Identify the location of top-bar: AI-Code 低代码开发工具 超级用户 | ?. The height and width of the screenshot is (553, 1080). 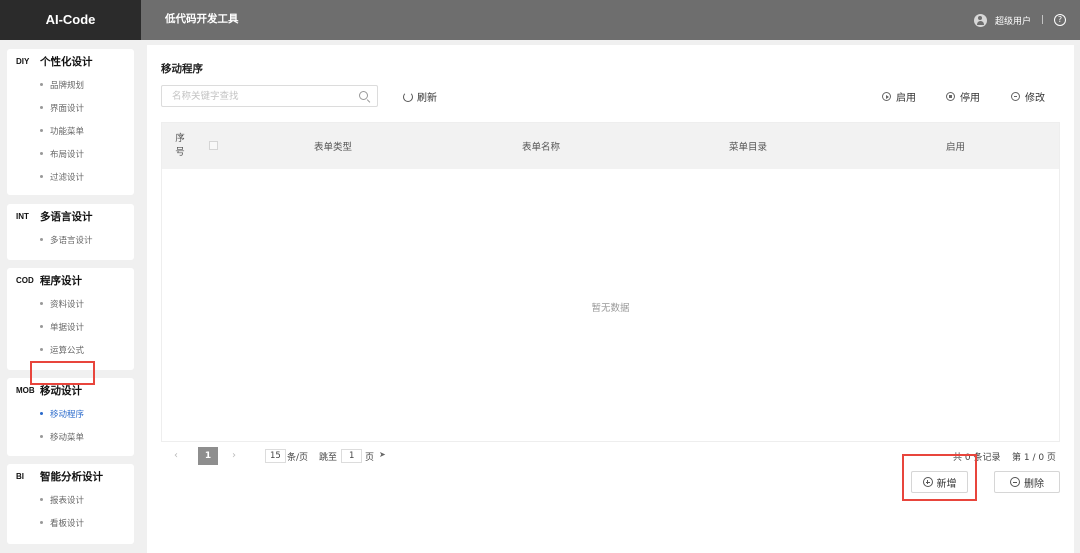
(540, 20).